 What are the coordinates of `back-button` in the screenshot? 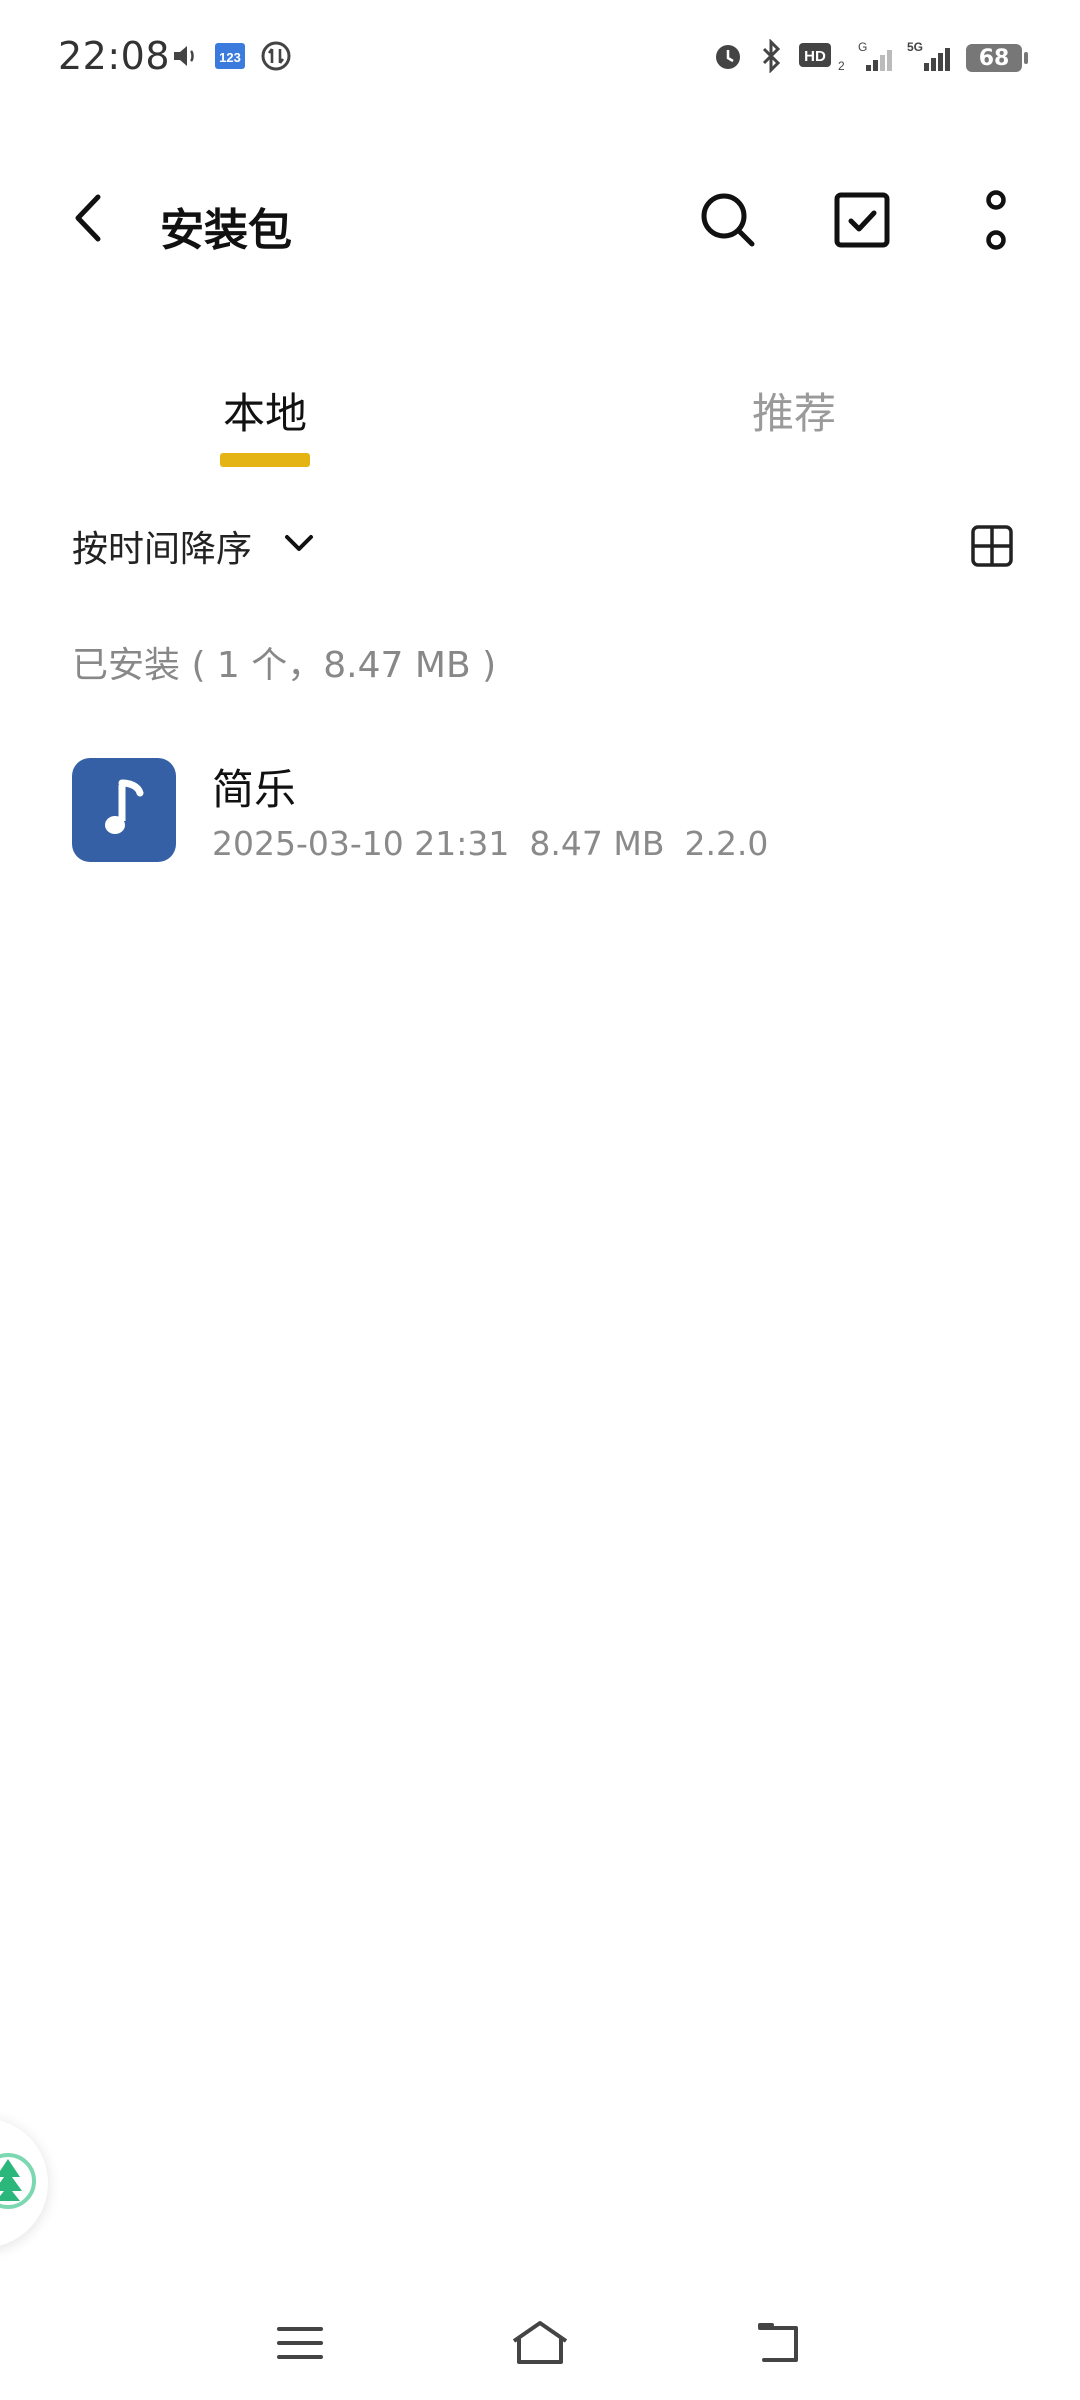 It's located at (88, 220).